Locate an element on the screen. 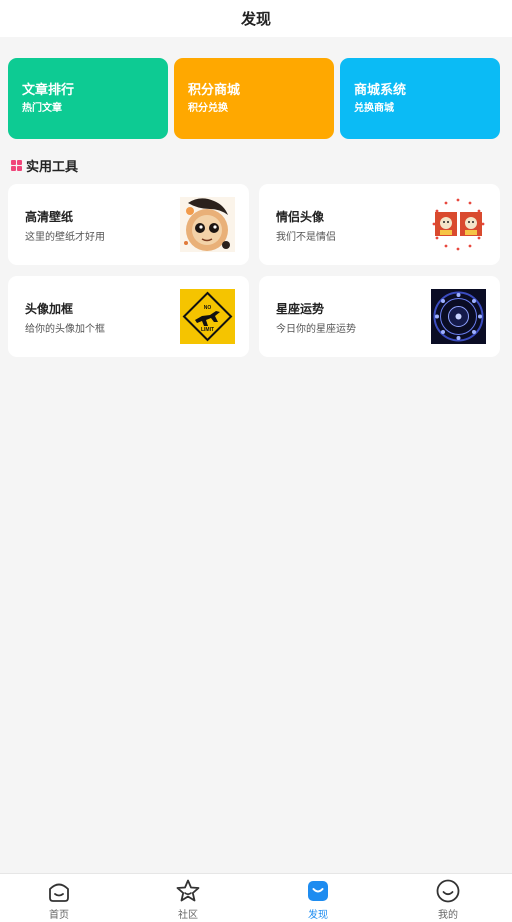  tab-discover: 发现 is located at coordinates (318, 898).